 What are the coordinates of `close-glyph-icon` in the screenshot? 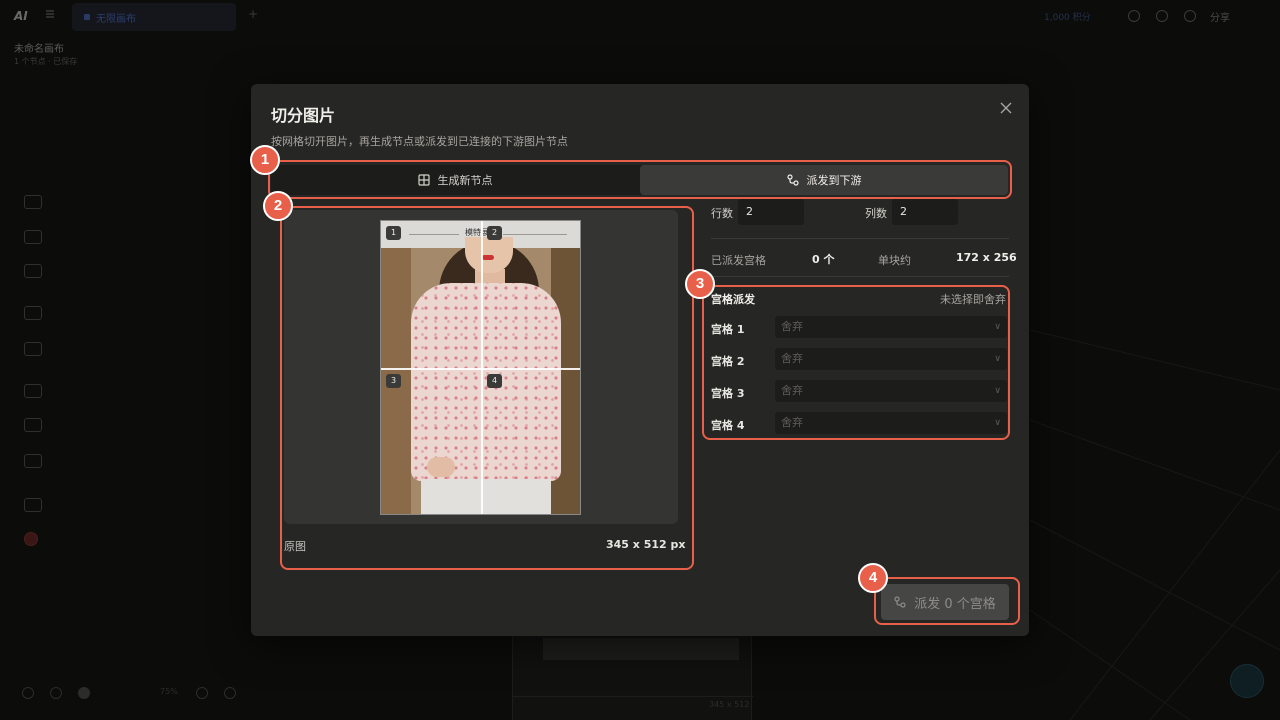 It's located at (1006, 108).